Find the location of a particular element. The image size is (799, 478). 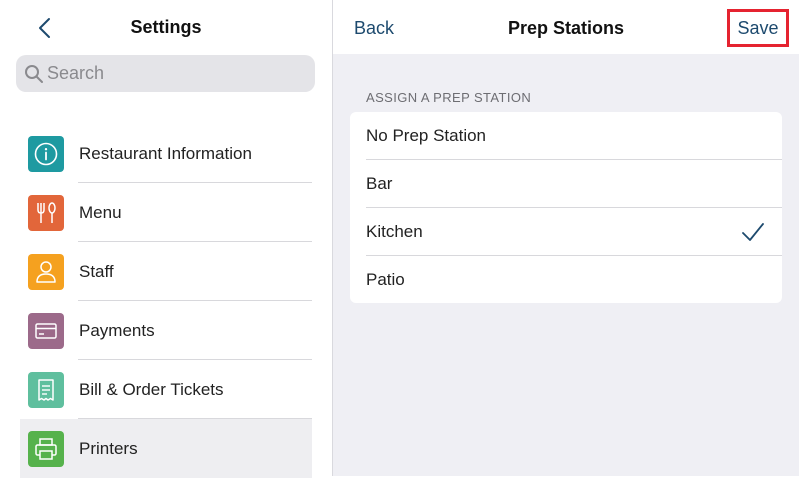

sidebar-item-label: Printers is located at coordinates (108, 448).